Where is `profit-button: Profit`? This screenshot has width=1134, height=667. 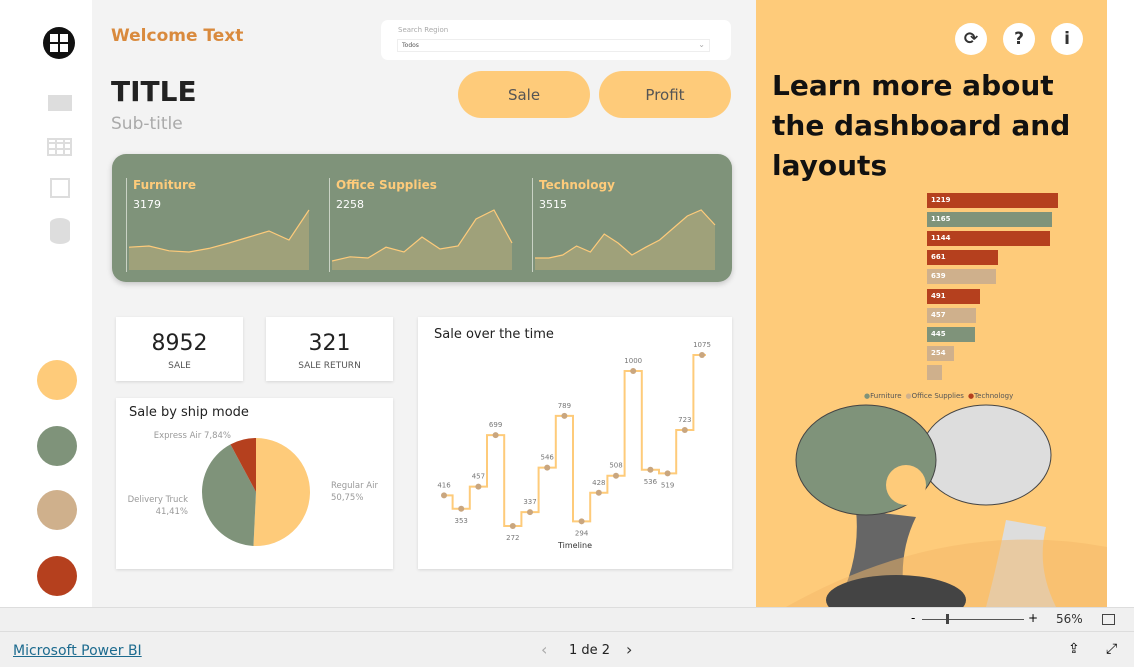
profit-button: Profit is located at coordinates (665, 94).